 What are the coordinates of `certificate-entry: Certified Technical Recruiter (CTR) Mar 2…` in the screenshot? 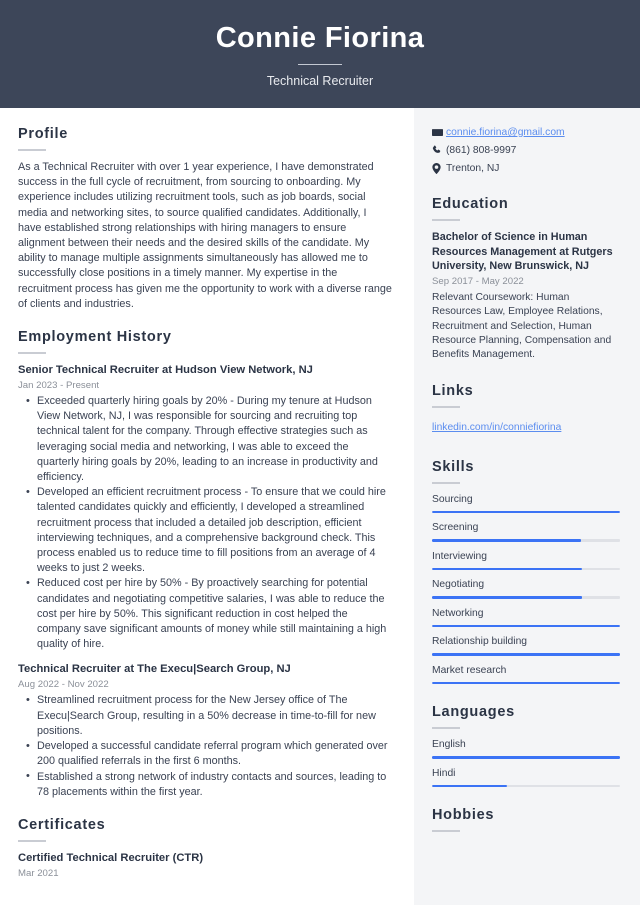 It's located at (205, 865).